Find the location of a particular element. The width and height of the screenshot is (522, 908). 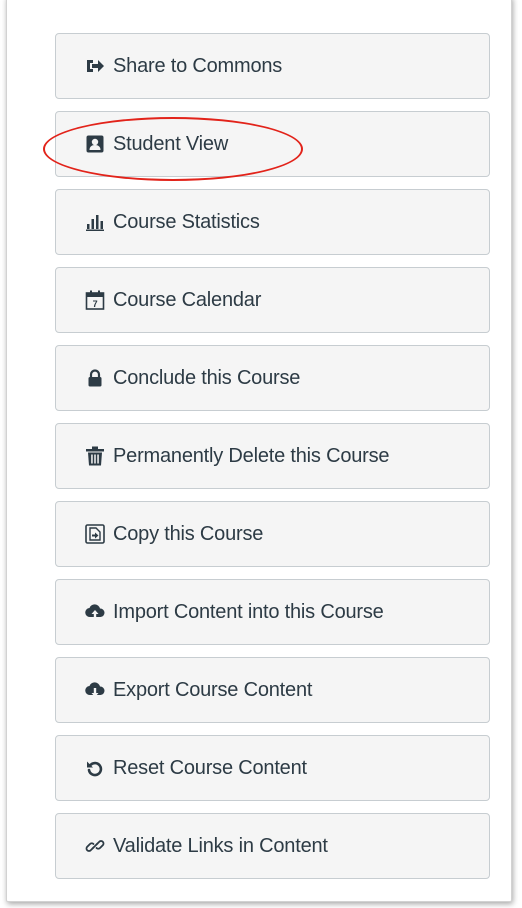

course-calendar-label: Course Calendar is located at coordinates (187, 299).